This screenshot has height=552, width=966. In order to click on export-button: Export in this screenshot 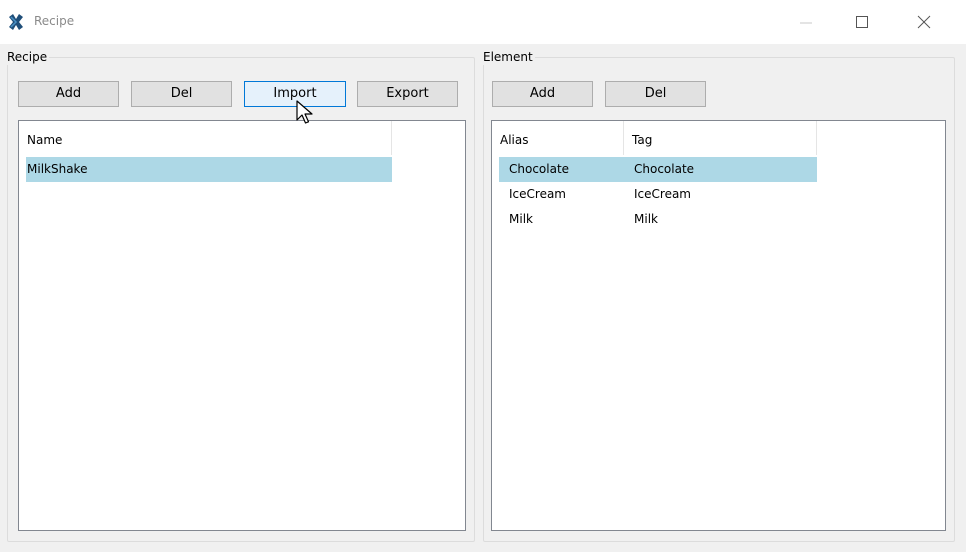, I will do `click(407, 94)`.